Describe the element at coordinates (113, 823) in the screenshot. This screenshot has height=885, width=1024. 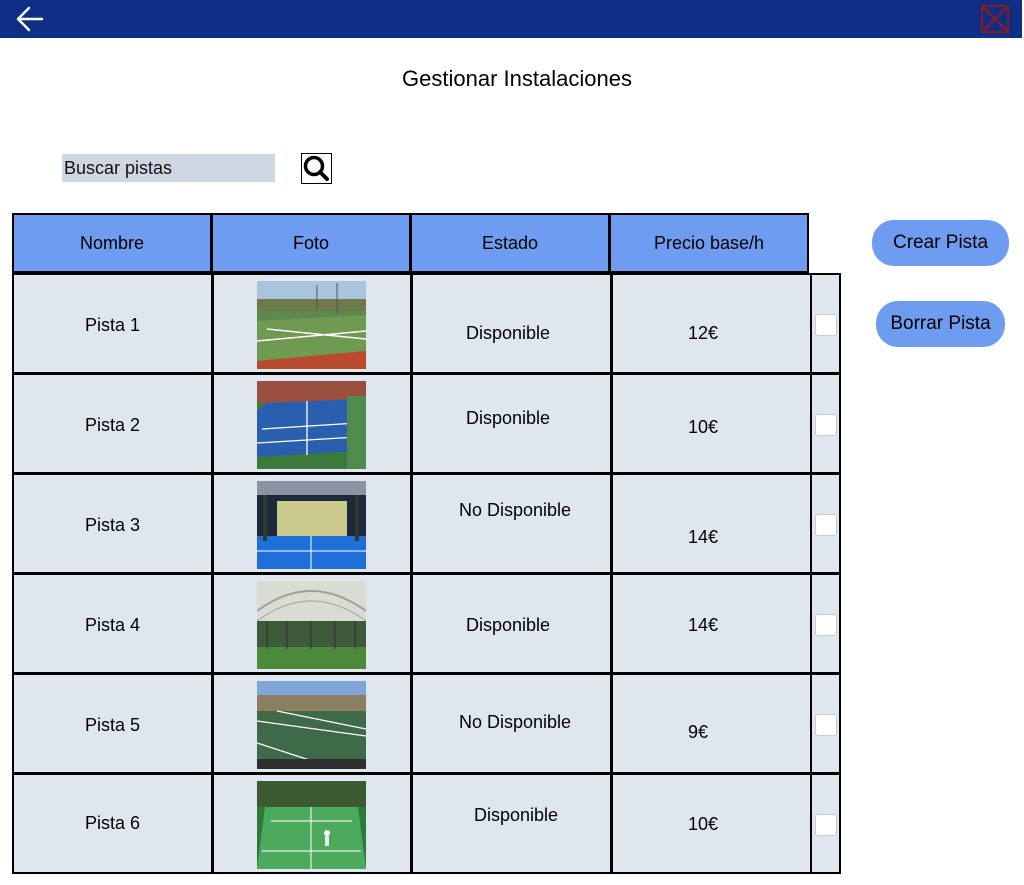
I see `court-name: Pista 6` at that location.